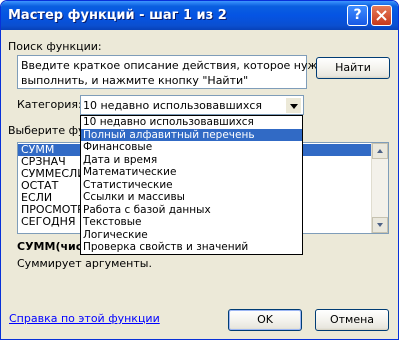 Image resolution: width=399 pixels, height=340 pixels. I want to click on category-option: Работа с базой данных, so click(191, 210).